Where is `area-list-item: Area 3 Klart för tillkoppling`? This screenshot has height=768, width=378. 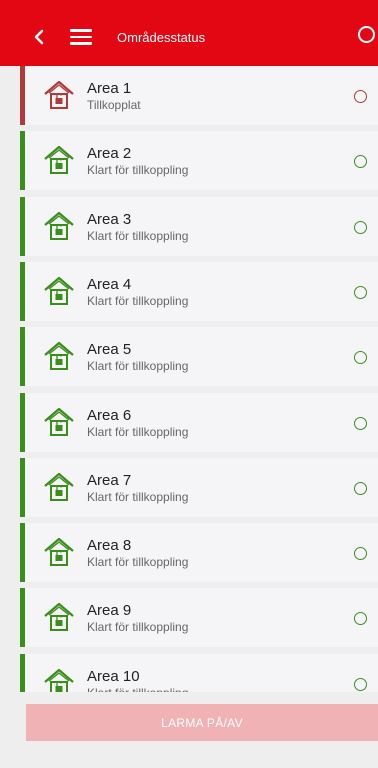 area-list-item: Area 3 Klart för tillkoppling is located at coordinates (199, 226).